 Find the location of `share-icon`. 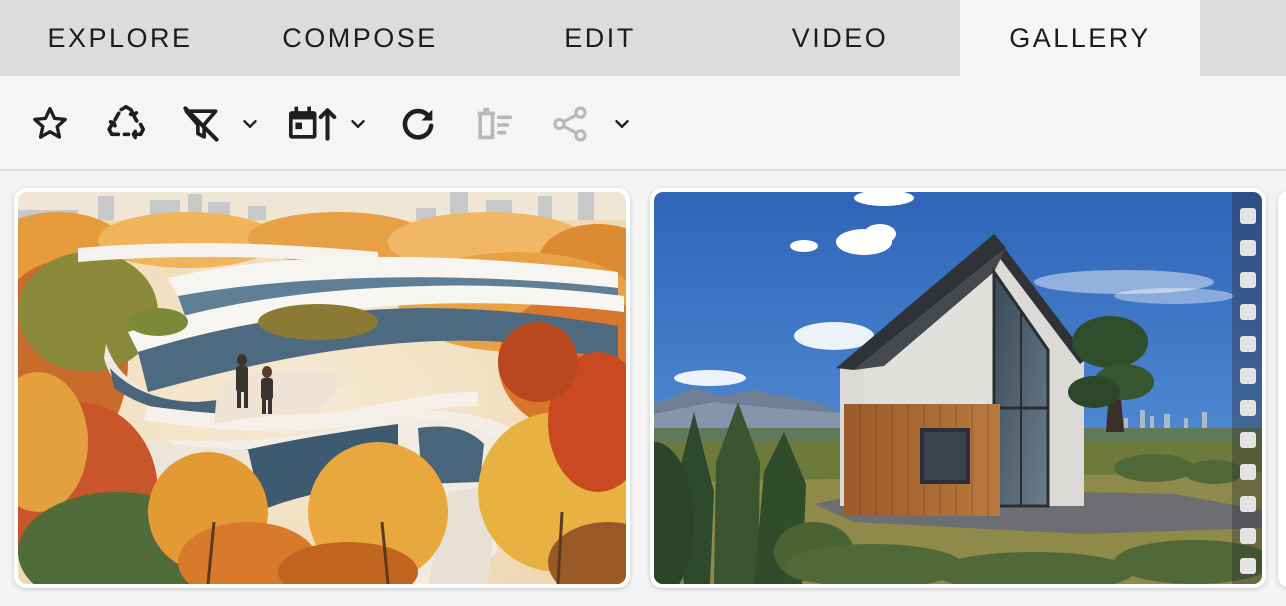

share-icon is located at coordinates (570, 123).